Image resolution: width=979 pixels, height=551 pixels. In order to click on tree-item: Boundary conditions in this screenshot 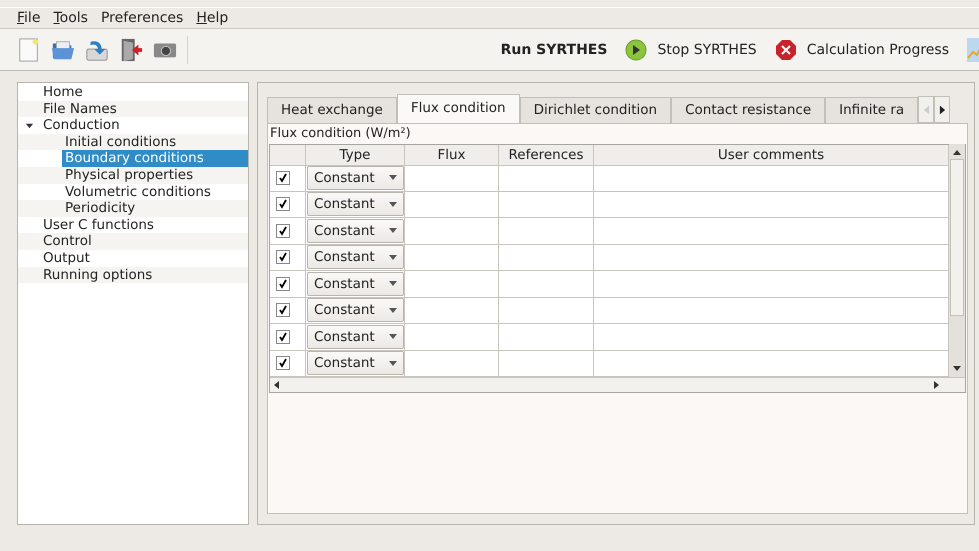, I will do `click(155, 158)`.